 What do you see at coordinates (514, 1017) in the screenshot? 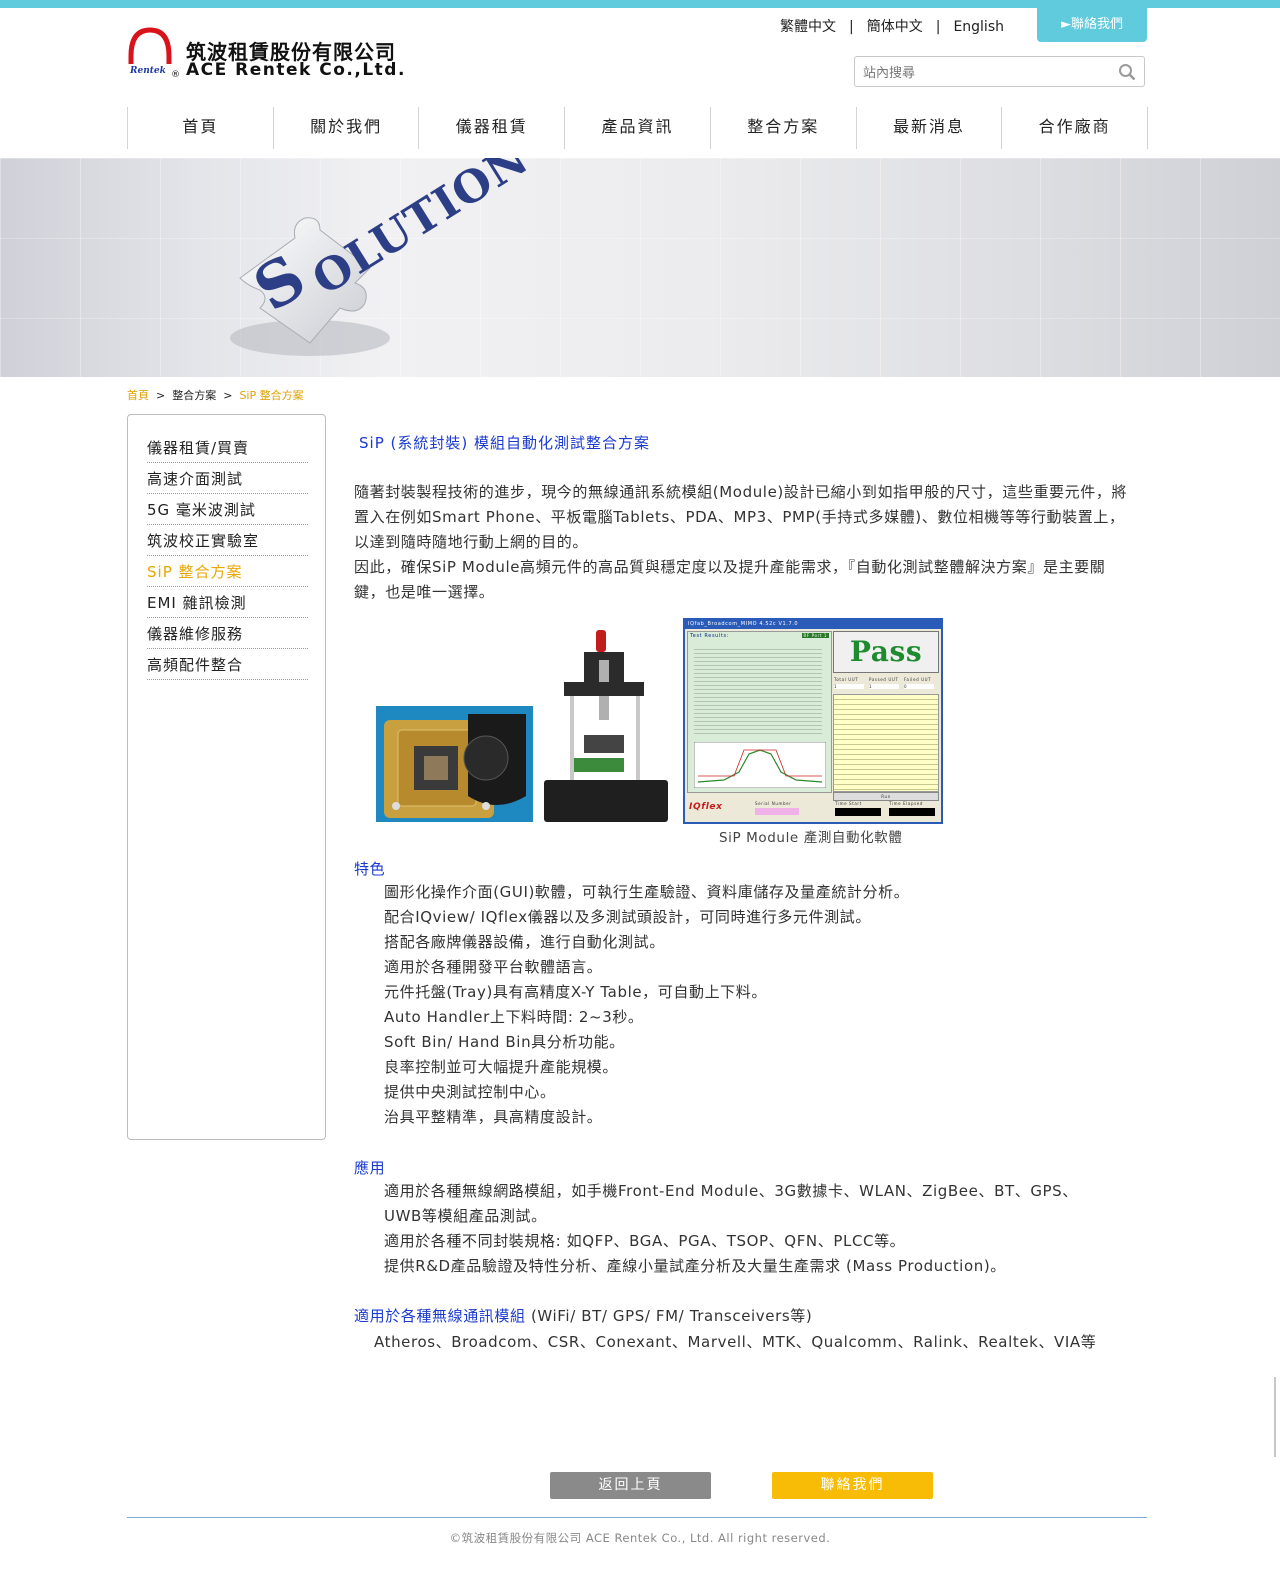
I see `list-item: Auto Handler上下料時間: 2~3秒。` at bounding box center [514, 1017].